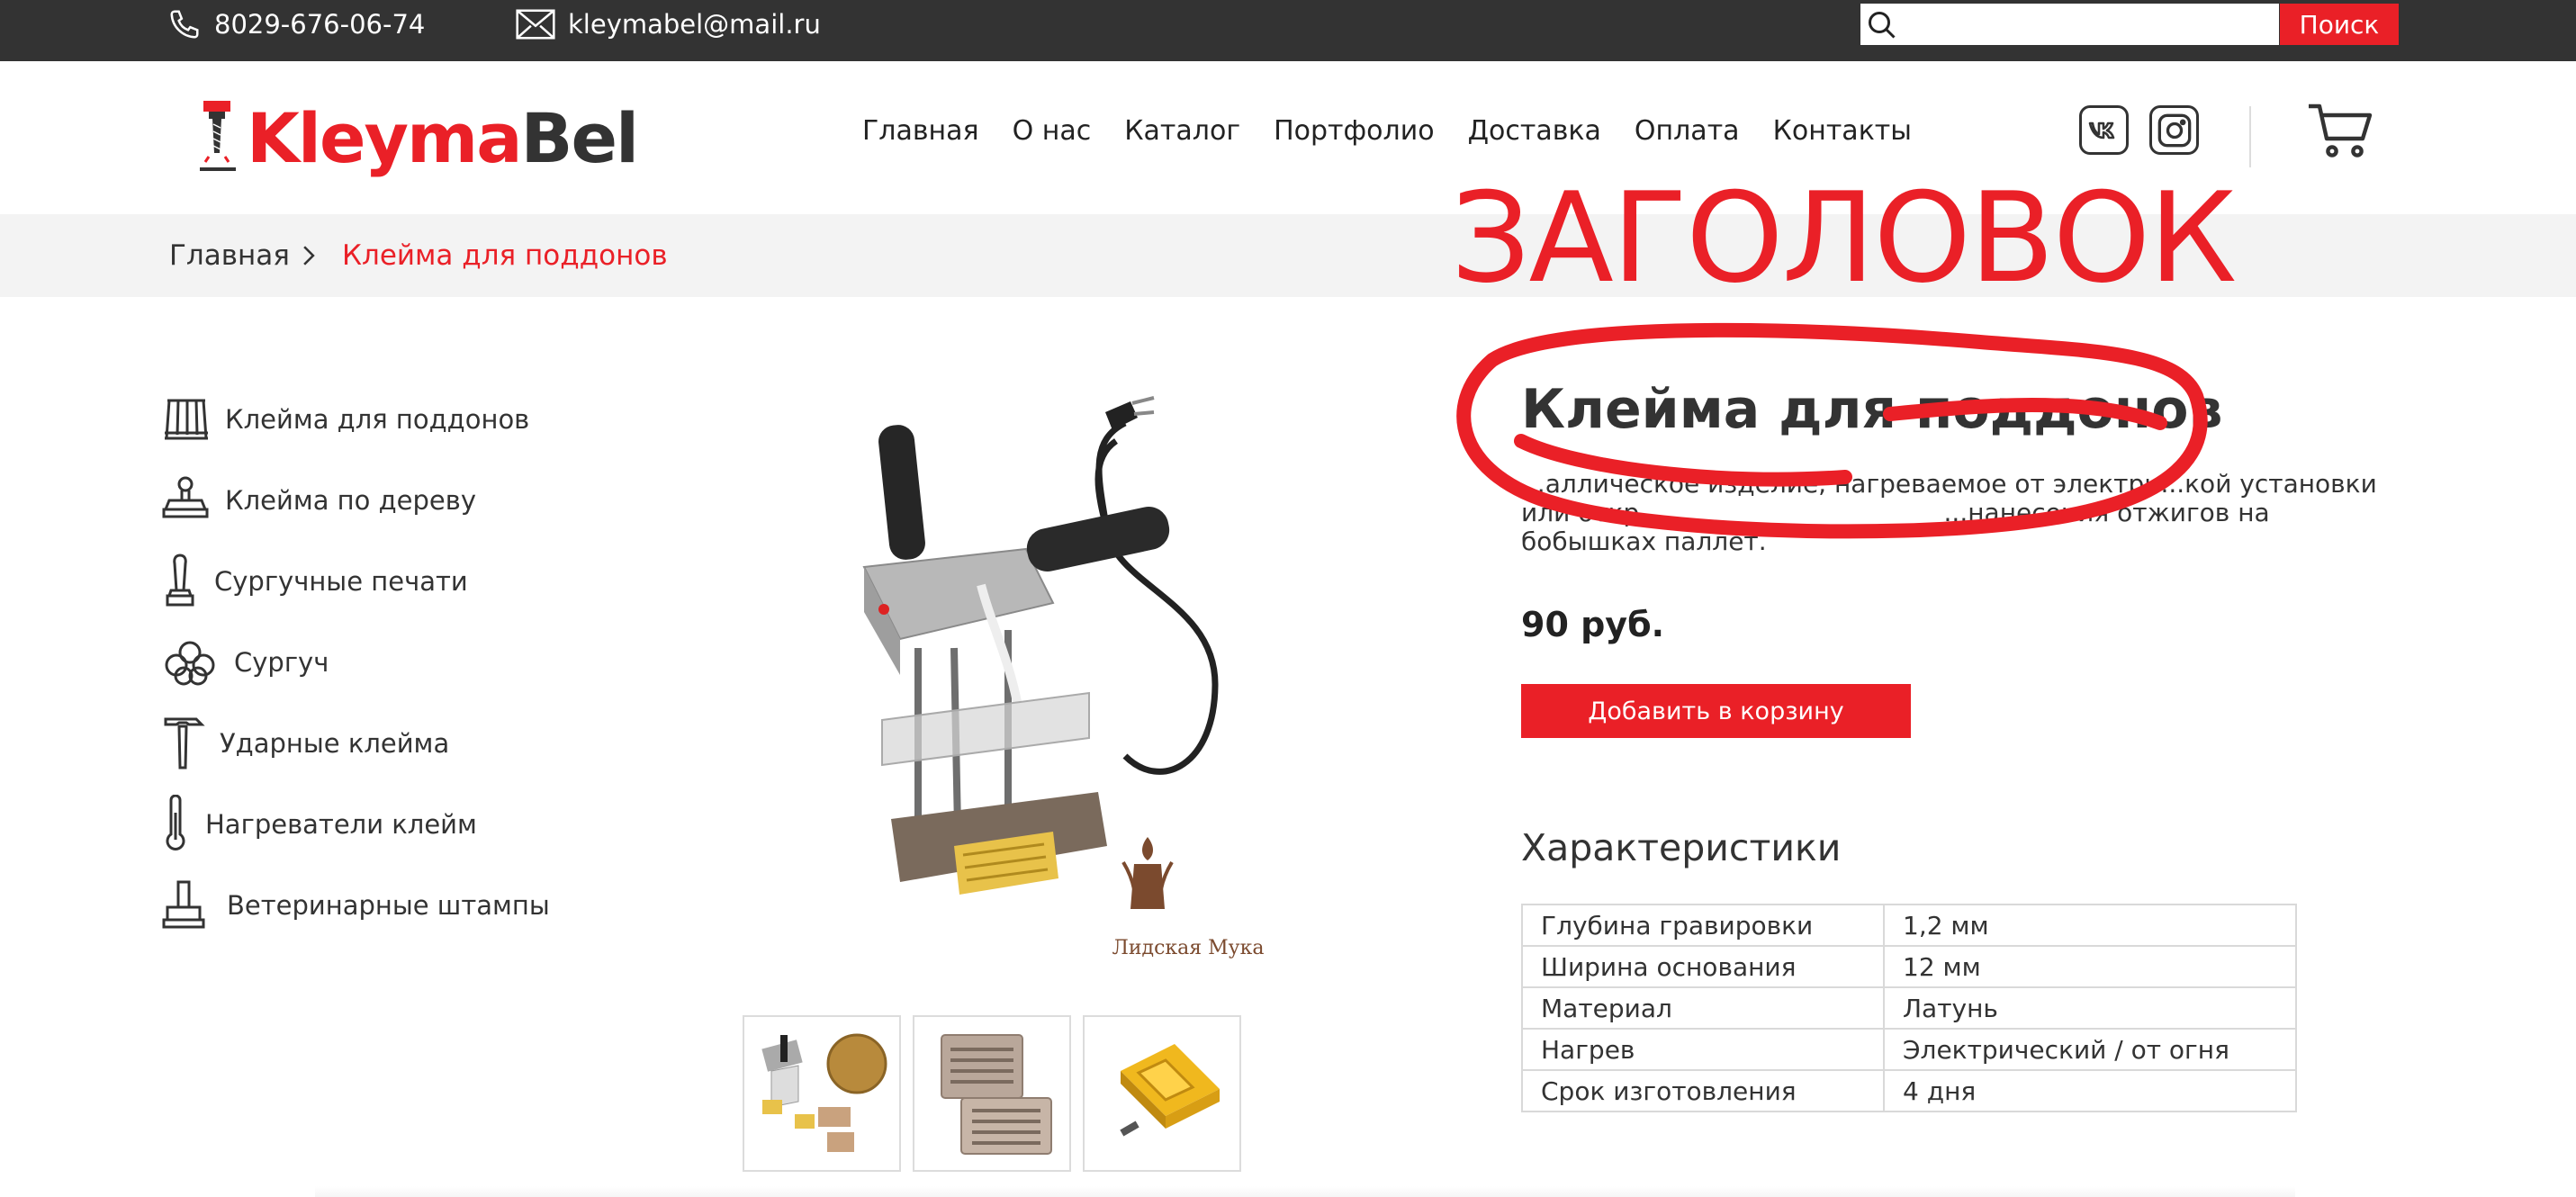 The image size is (2576, 1197). I want to click on phone-contact: 8029-676-06-74, so click(296, 25).